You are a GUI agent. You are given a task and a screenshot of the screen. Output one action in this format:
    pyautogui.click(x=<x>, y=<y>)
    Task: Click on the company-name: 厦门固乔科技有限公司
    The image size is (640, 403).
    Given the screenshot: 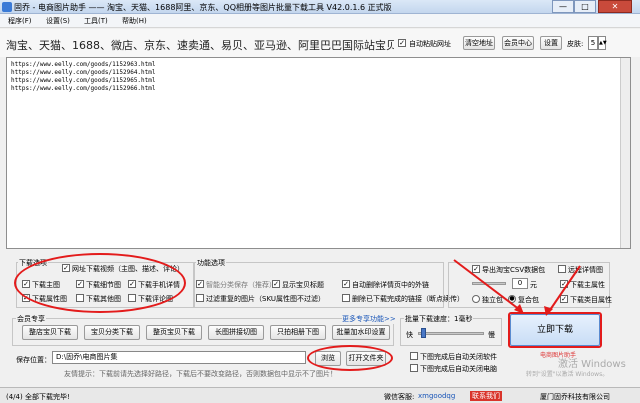 What is the action you would take?
    pyautogui.click(x=575, y=397)
    